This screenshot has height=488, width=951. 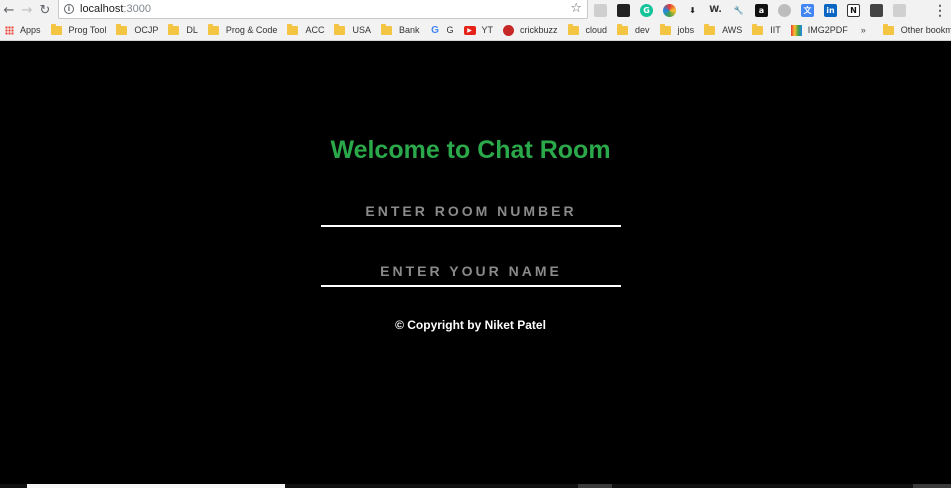 What do you see at coordinates (925, 30) in the screenshot?
I see `bookmark-label: Other bookmarks` at bounding box center [925, 30].